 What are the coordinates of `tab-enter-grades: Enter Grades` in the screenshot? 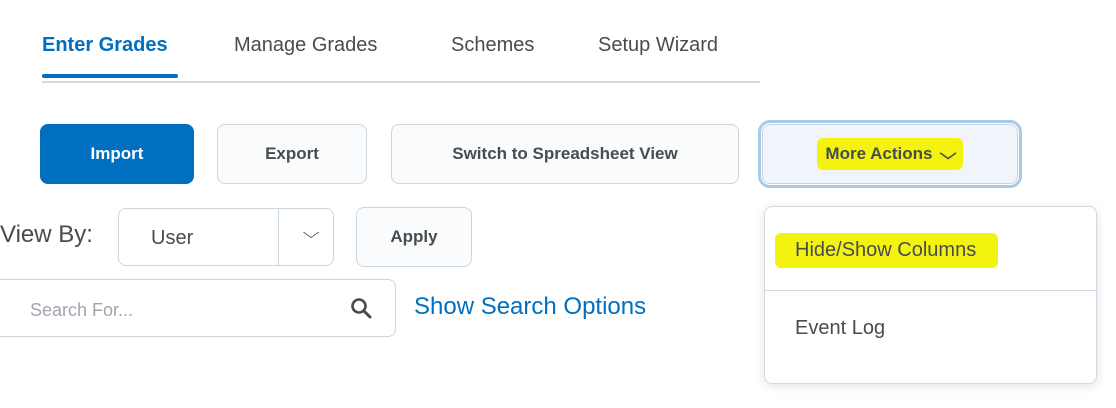 It's located at (110, 56).